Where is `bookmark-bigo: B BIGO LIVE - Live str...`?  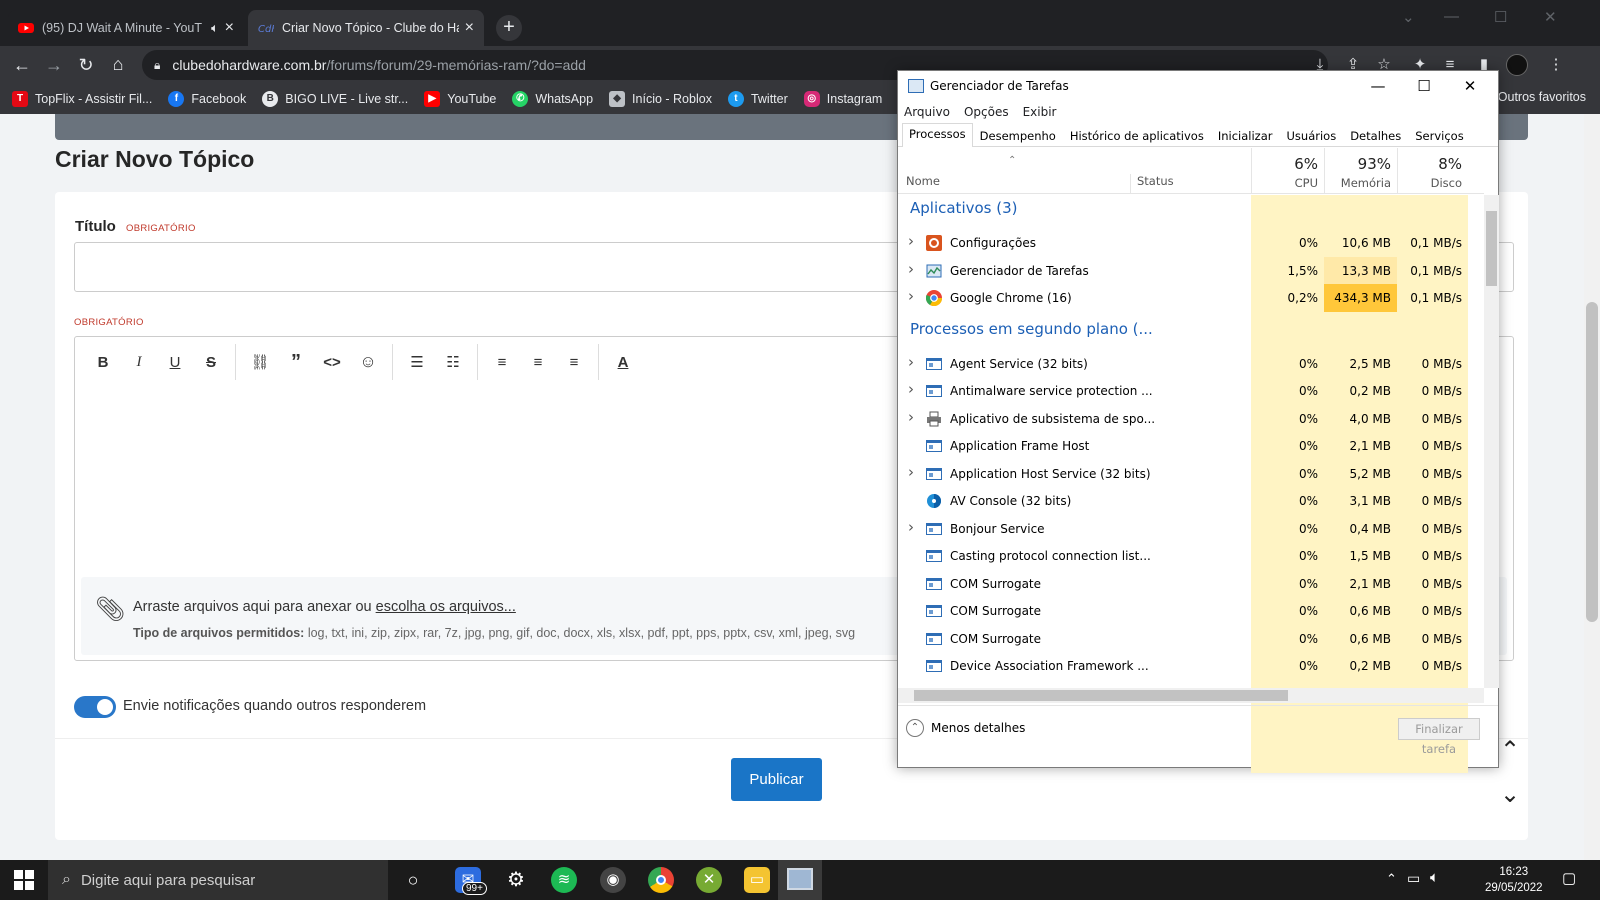 bookmark-bigo: B BIGO LIVE - Live str... is located at coordinates (335, 99).